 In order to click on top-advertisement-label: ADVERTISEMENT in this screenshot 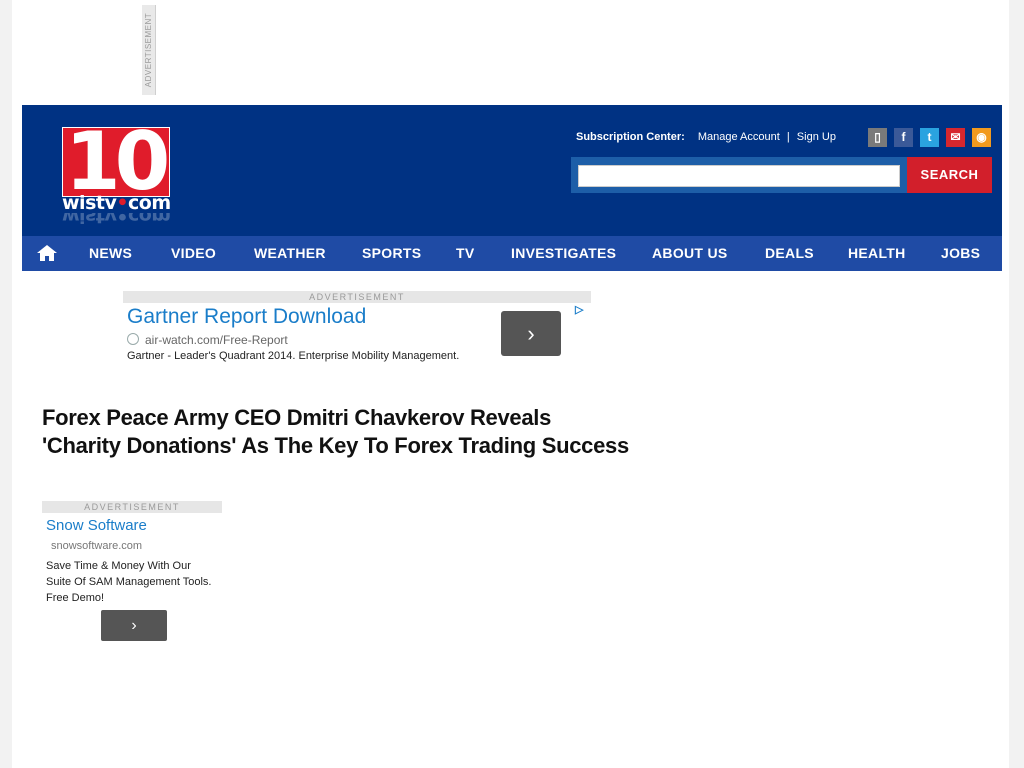, I will do `click(149, 50)`.